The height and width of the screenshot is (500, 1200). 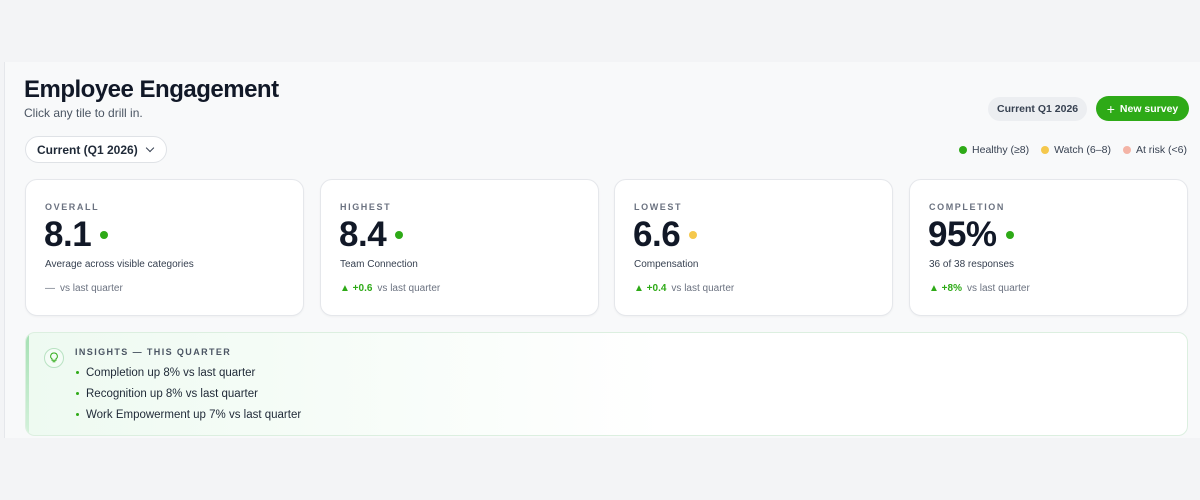 I want to click on insight-text: Work Empowerment up 7% vs last quarter, so click(x=194, y=414).